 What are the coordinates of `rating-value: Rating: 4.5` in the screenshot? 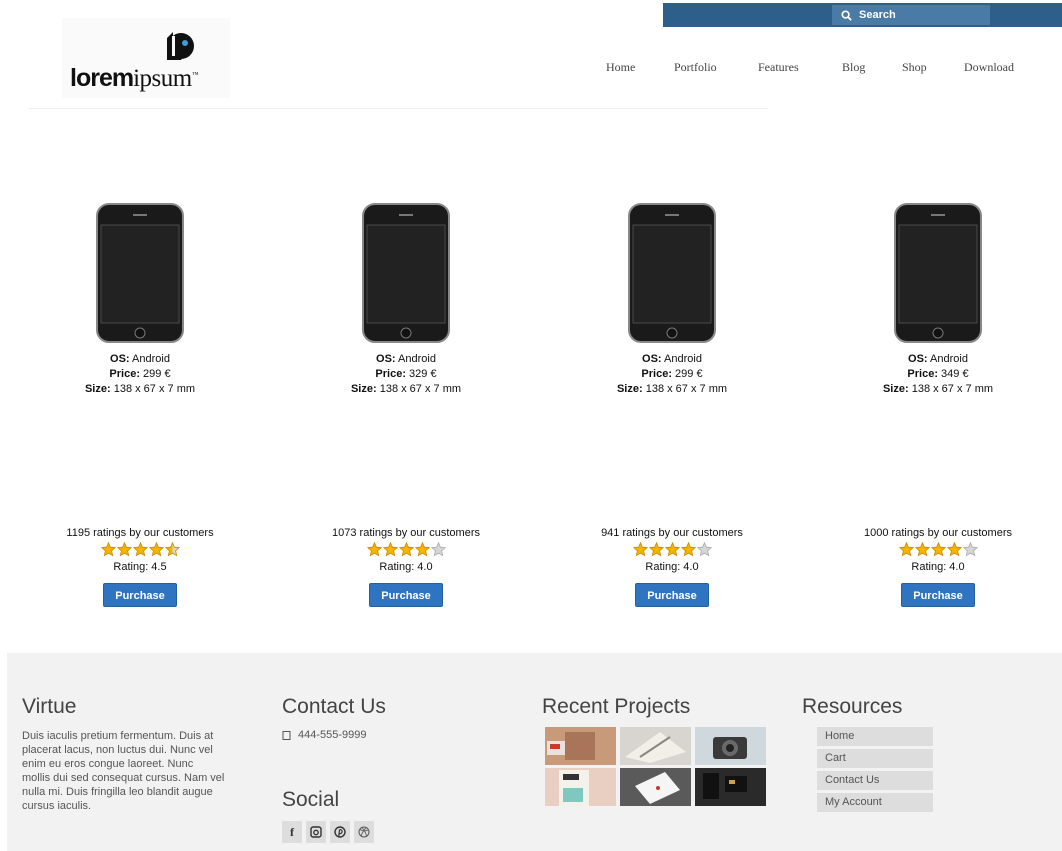 It's located at (140, 567).